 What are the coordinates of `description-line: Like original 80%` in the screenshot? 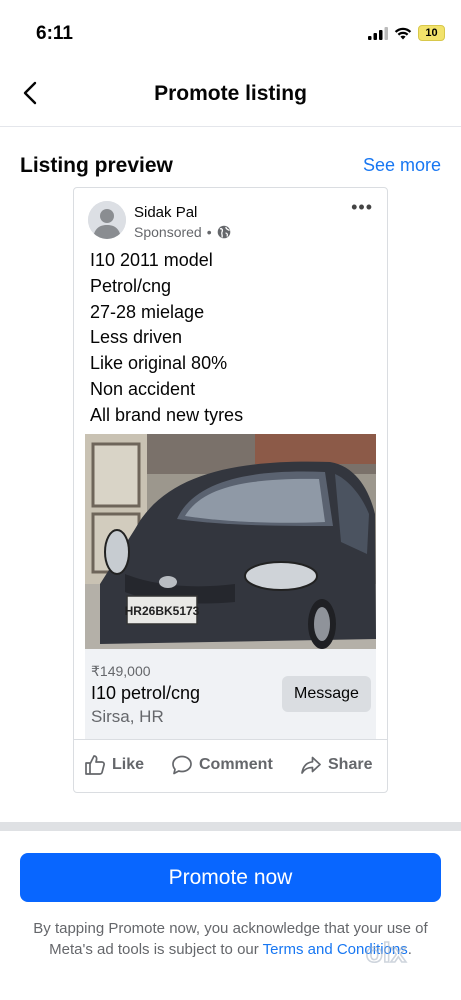 It's located at (159, 363).